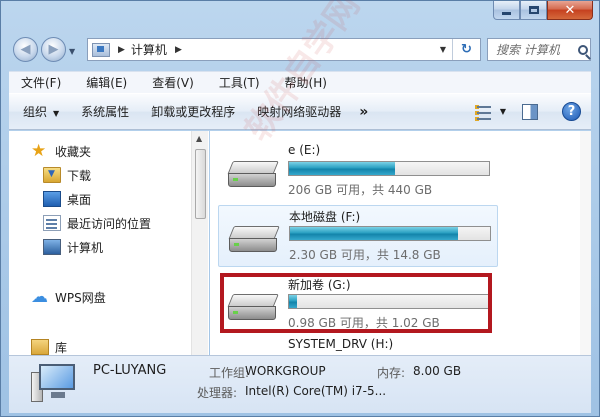 The width and height of the screenshot is (600, 417). I want to click on search-icon, so click(583, 49).